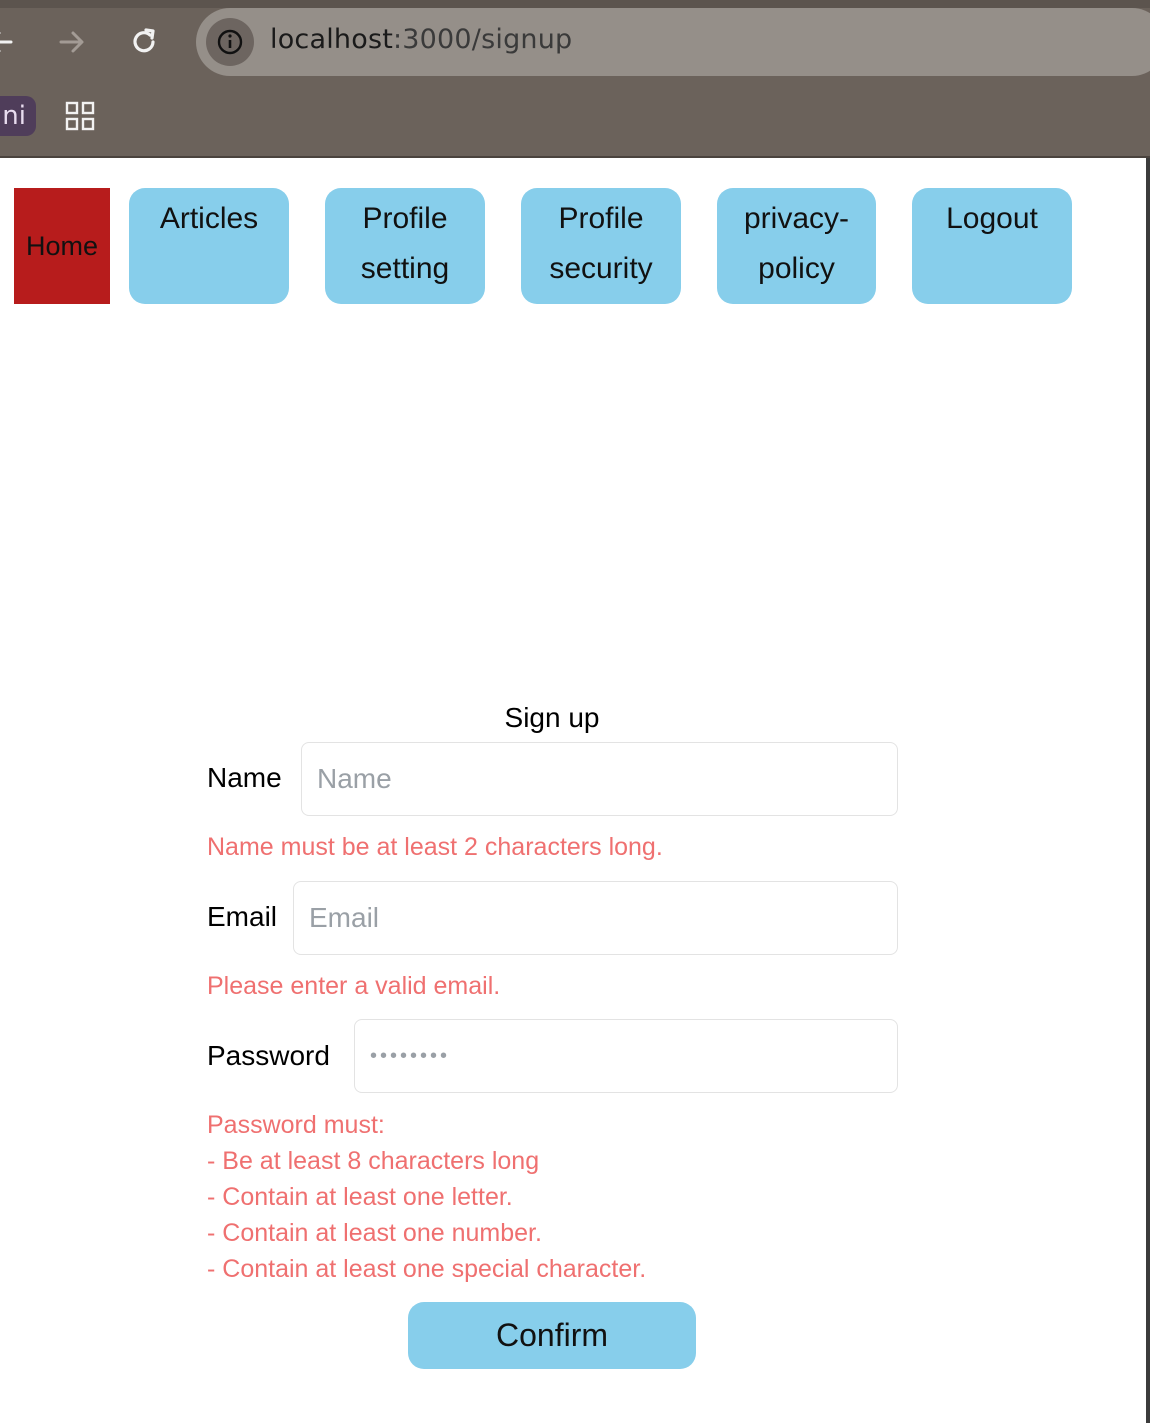 The height and width of the screenshot is (1423, 1150). I want to click on nav-privacy-label-2: policy, so click(796, 268).